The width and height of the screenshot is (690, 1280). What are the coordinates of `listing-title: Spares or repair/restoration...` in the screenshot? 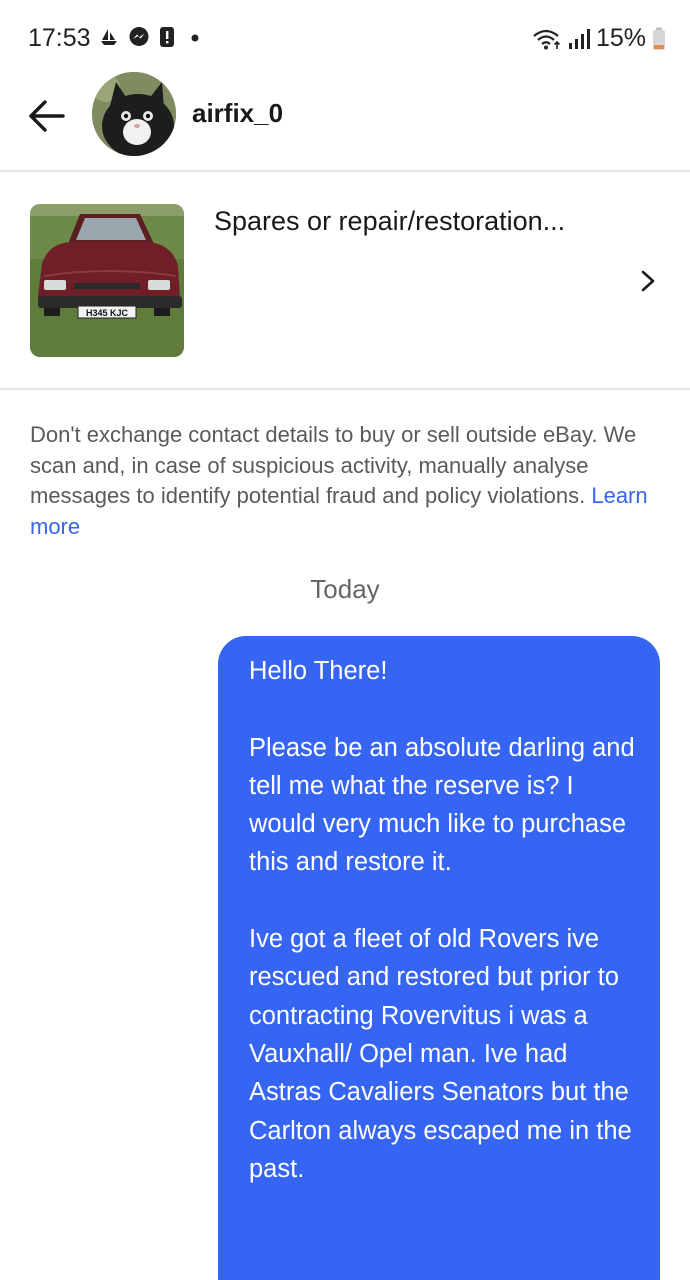 It's located at (390, 221).